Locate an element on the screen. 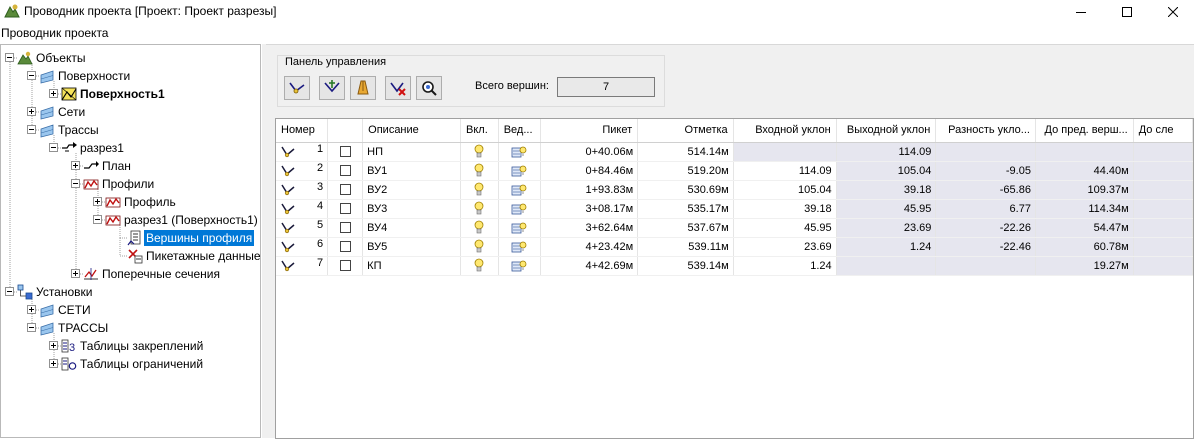 The image size is (1194, 439). in-slope-cell is located at coordinates (785, 152).